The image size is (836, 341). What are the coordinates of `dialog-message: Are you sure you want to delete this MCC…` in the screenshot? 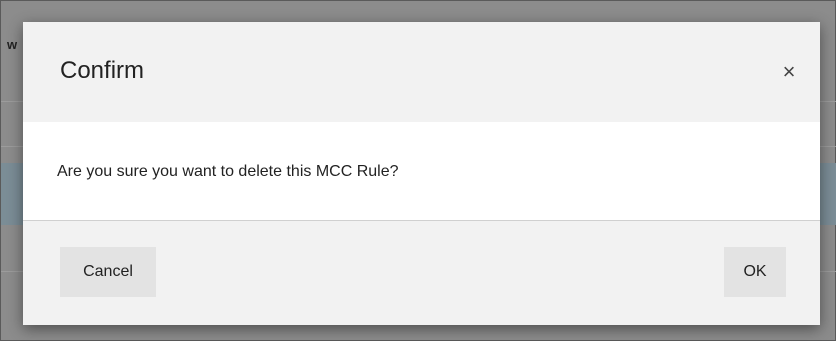 It's located at (228, 171).